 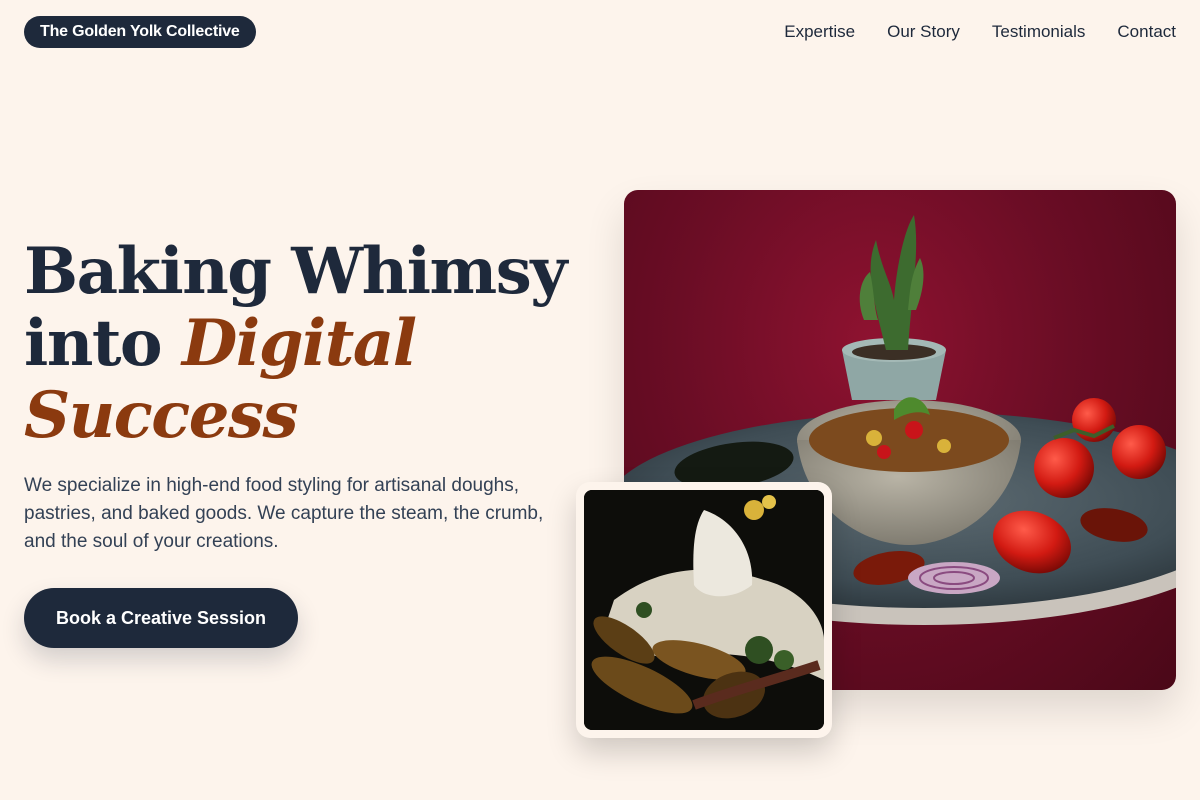 I want to click on main-nav: Expertise Our Story Testimonials Contact, so click(x=980, y=32).